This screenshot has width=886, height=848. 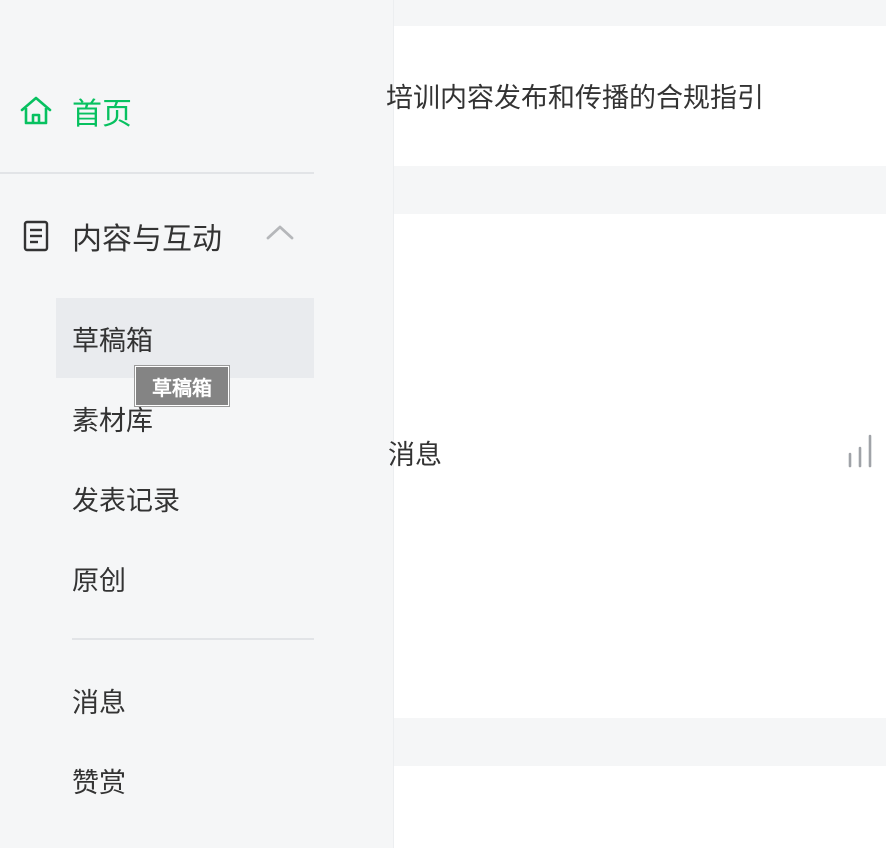 What do you see at coordinates (99, 703) in the screenshot?
I see `sidebar-item-label: 消息` at bounding box center [99, 703].